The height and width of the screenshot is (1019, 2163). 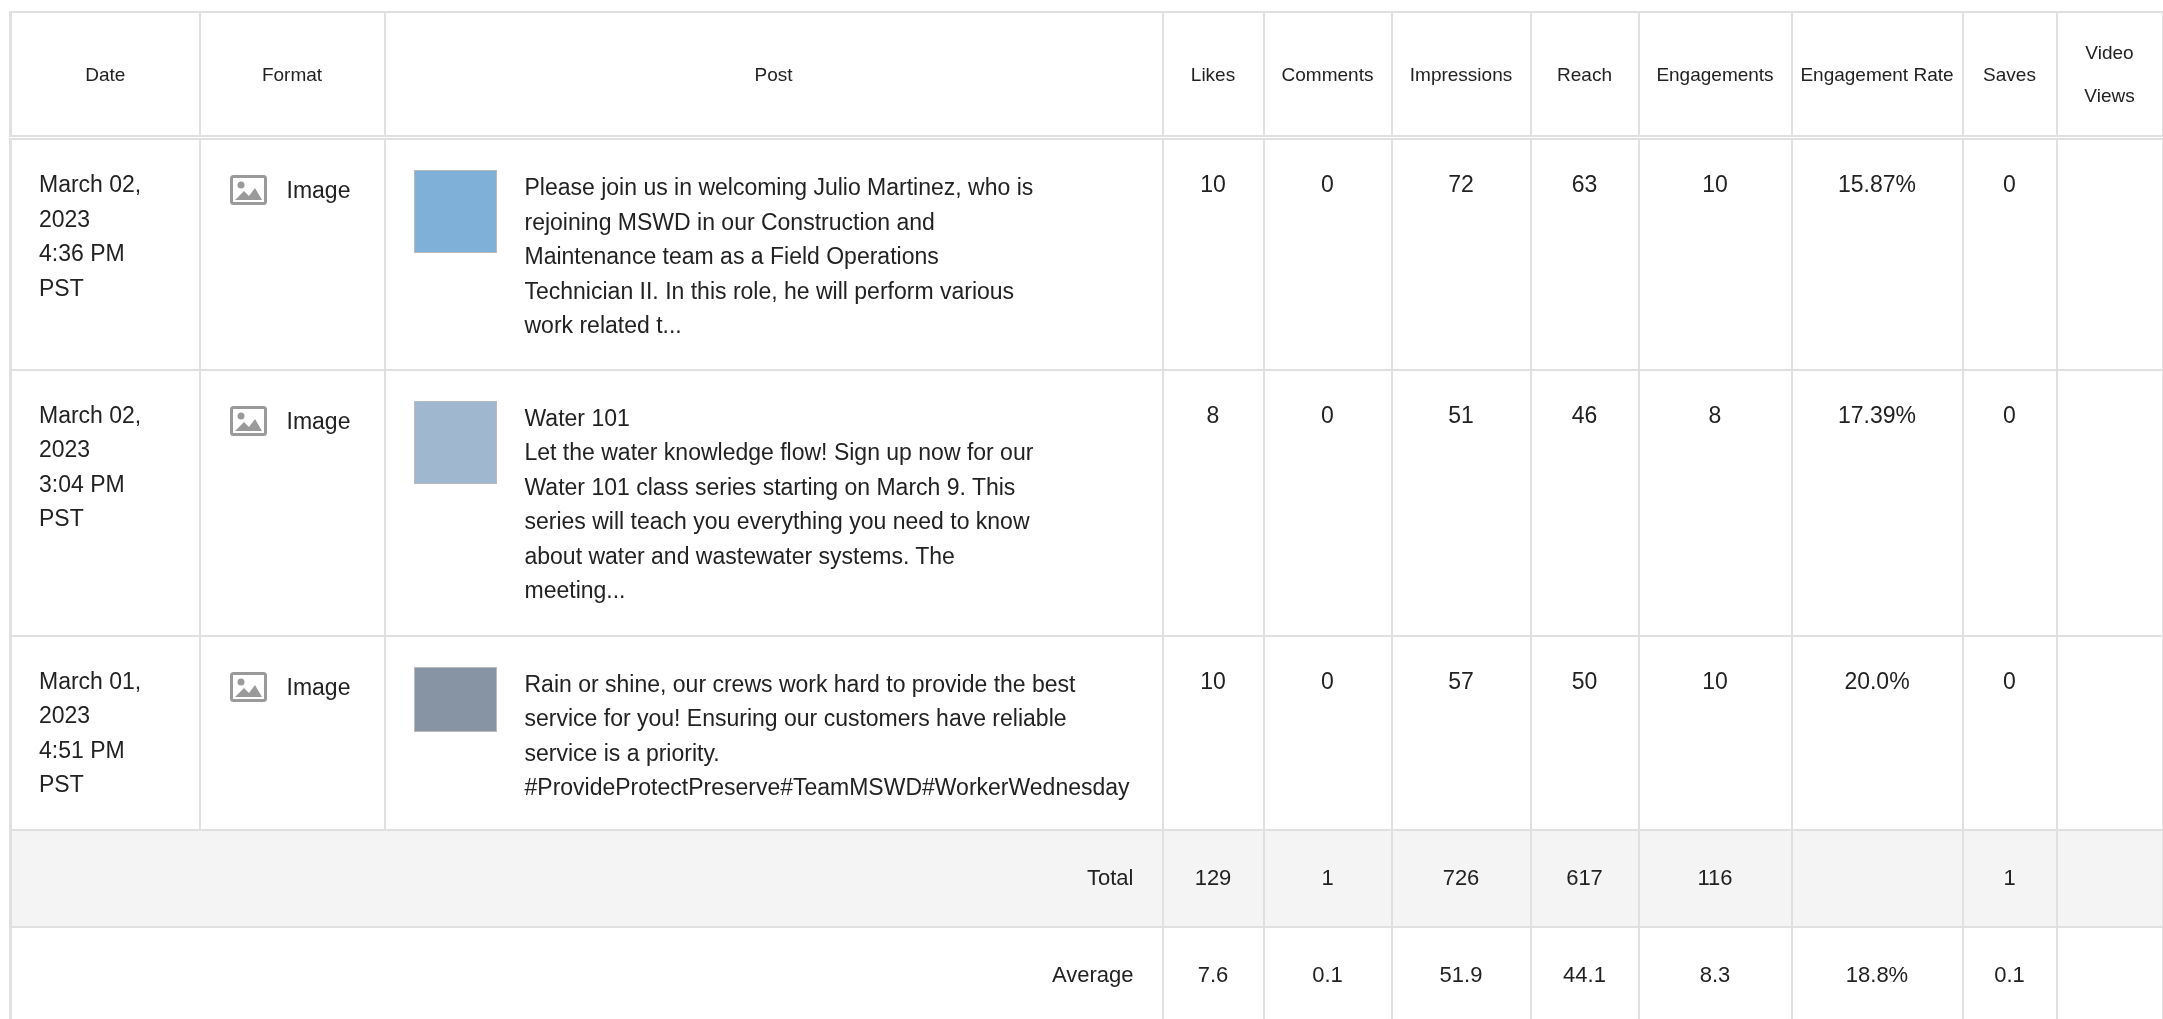 What do you see at coordinates (1213, 877) in the screenshot?
I see `summary-value: 129` at bounding box center [1213, 877].